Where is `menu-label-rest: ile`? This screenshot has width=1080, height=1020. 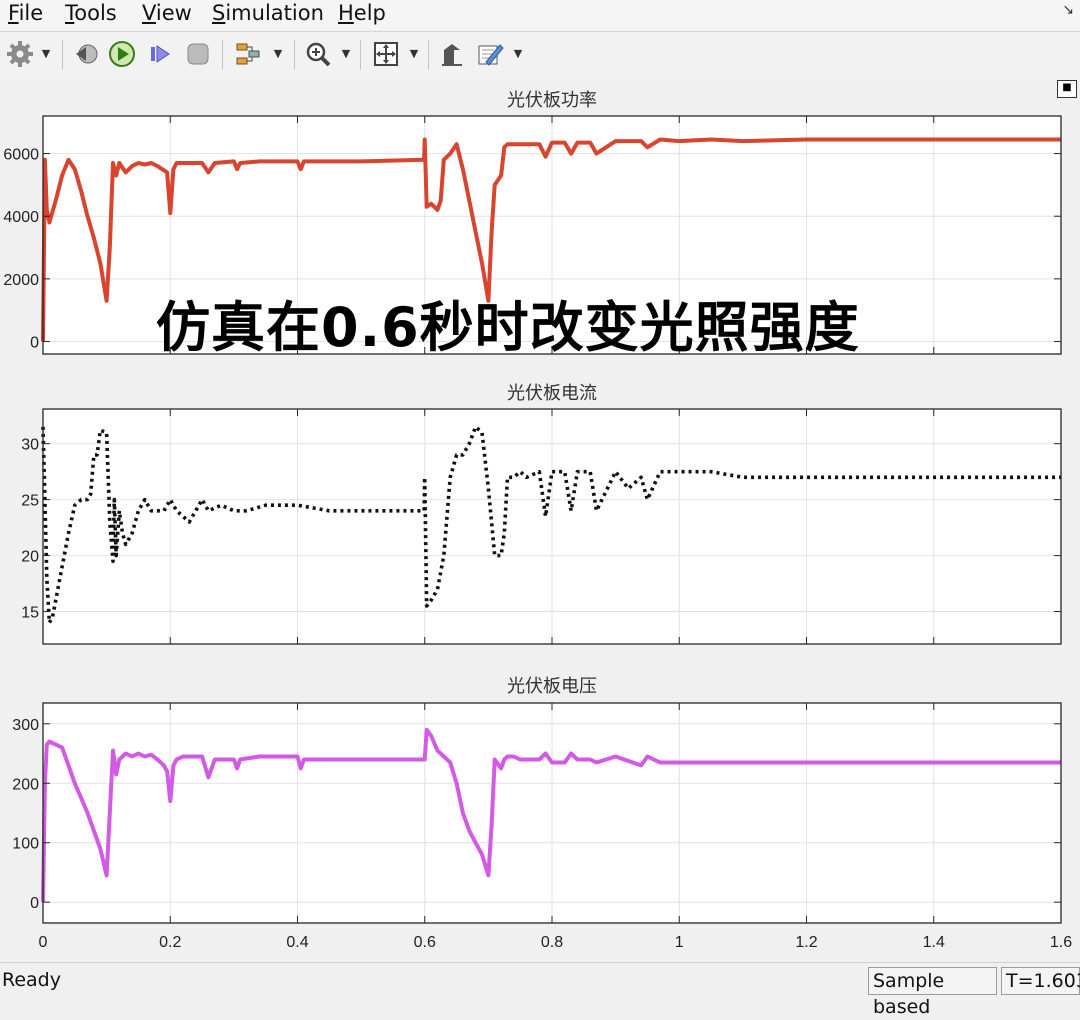 menu-label-rest: ile is located at coordinates (31, 13).